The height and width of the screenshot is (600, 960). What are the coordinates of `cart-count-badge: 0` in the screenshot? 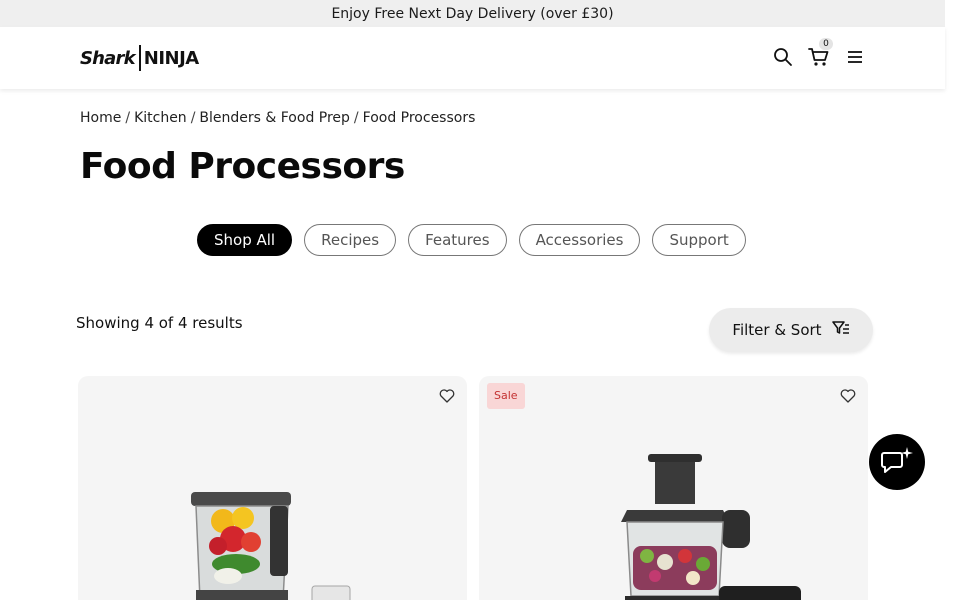 It's located at (826, 44).